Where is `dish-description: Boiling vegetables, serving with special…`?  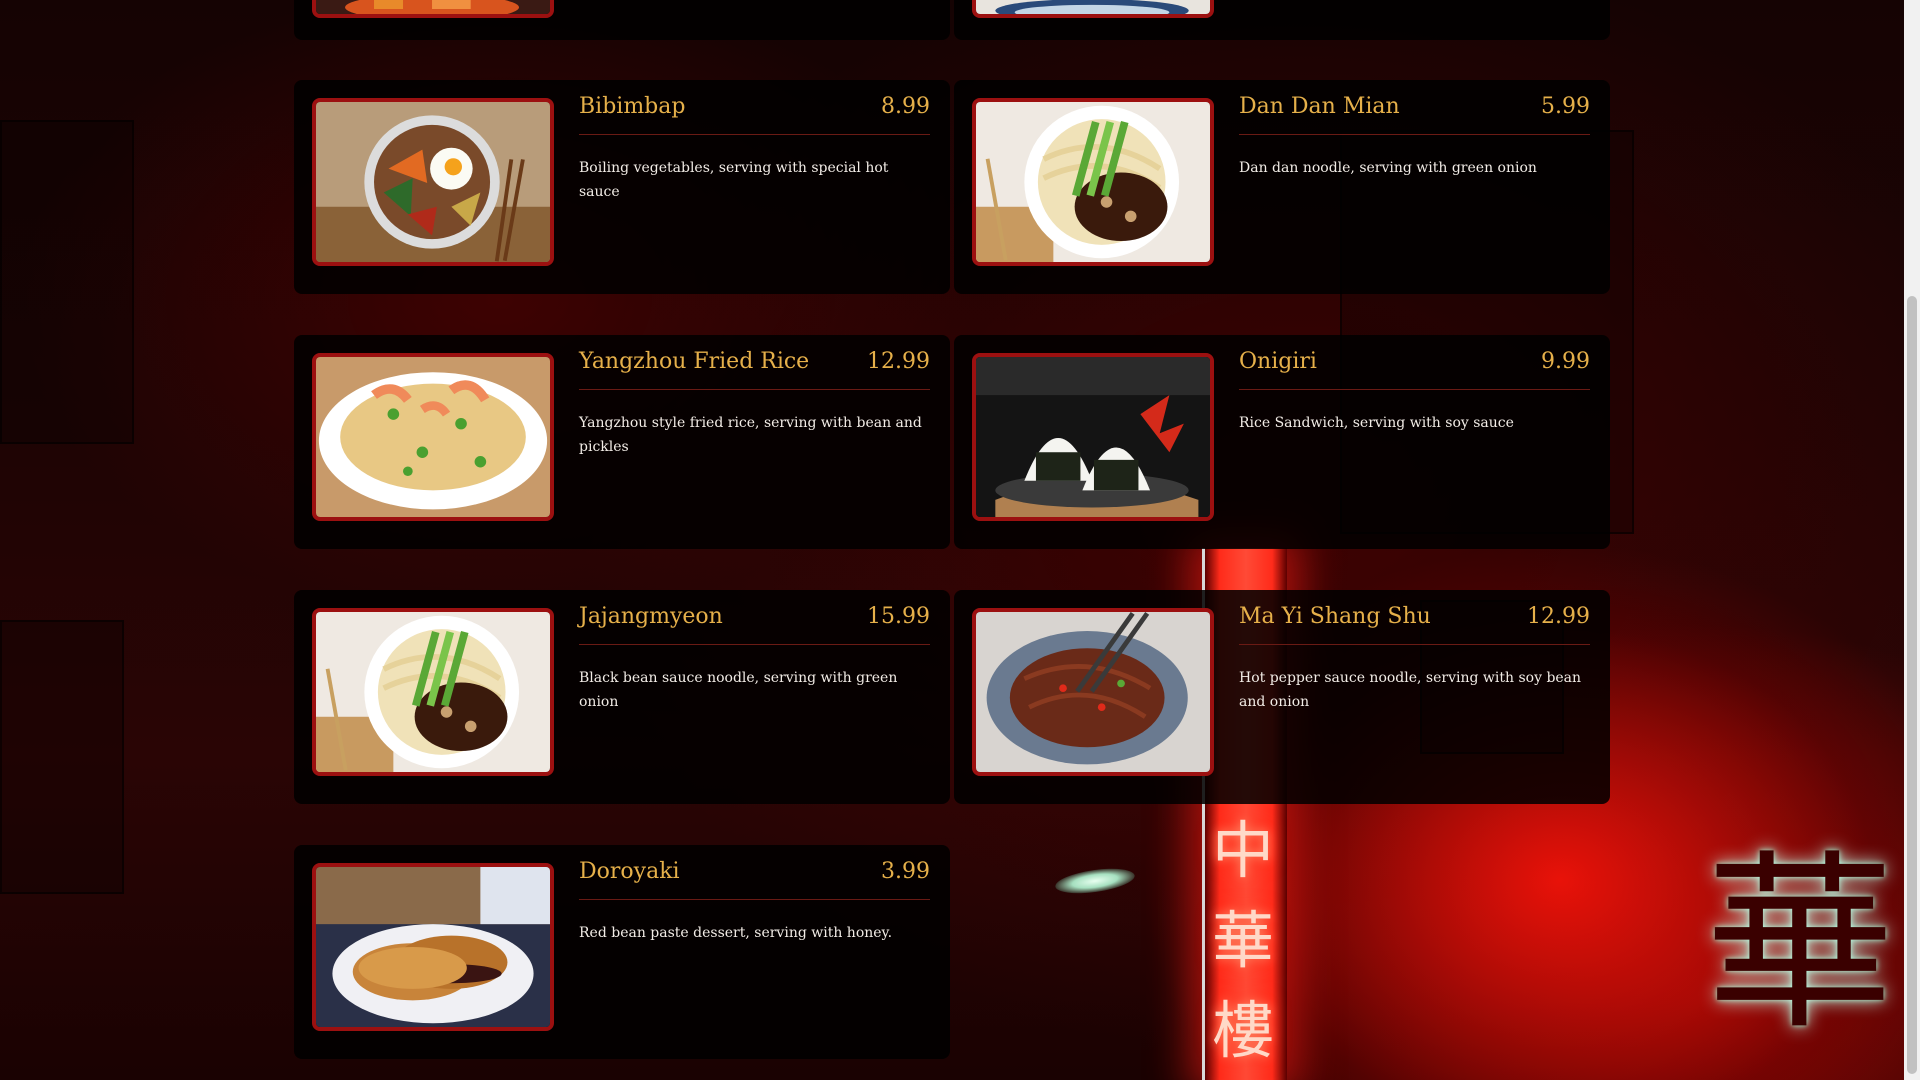 dish-description: Boiling vegetables, serving with special… is located at coordinates (734, 180).